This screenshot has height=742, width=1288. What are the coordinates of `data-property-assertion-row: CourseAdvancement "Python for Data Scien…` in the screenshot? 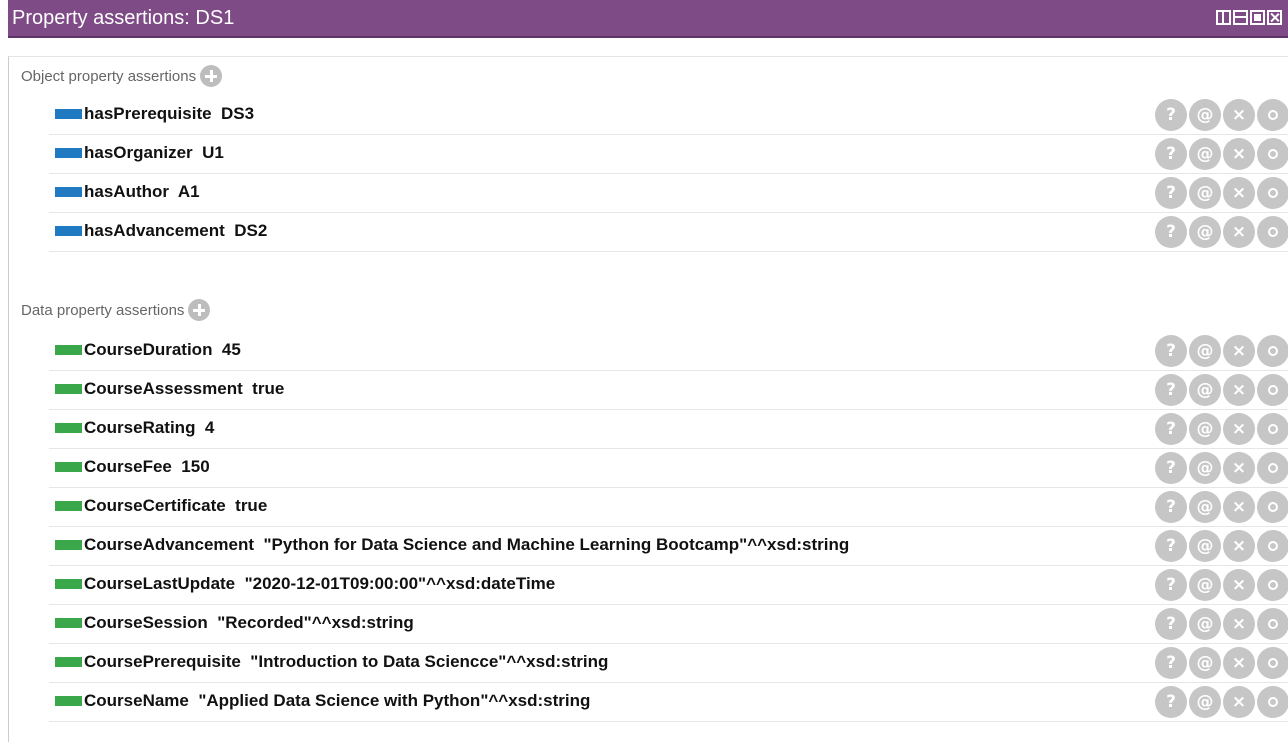 It's located at (668, 547).